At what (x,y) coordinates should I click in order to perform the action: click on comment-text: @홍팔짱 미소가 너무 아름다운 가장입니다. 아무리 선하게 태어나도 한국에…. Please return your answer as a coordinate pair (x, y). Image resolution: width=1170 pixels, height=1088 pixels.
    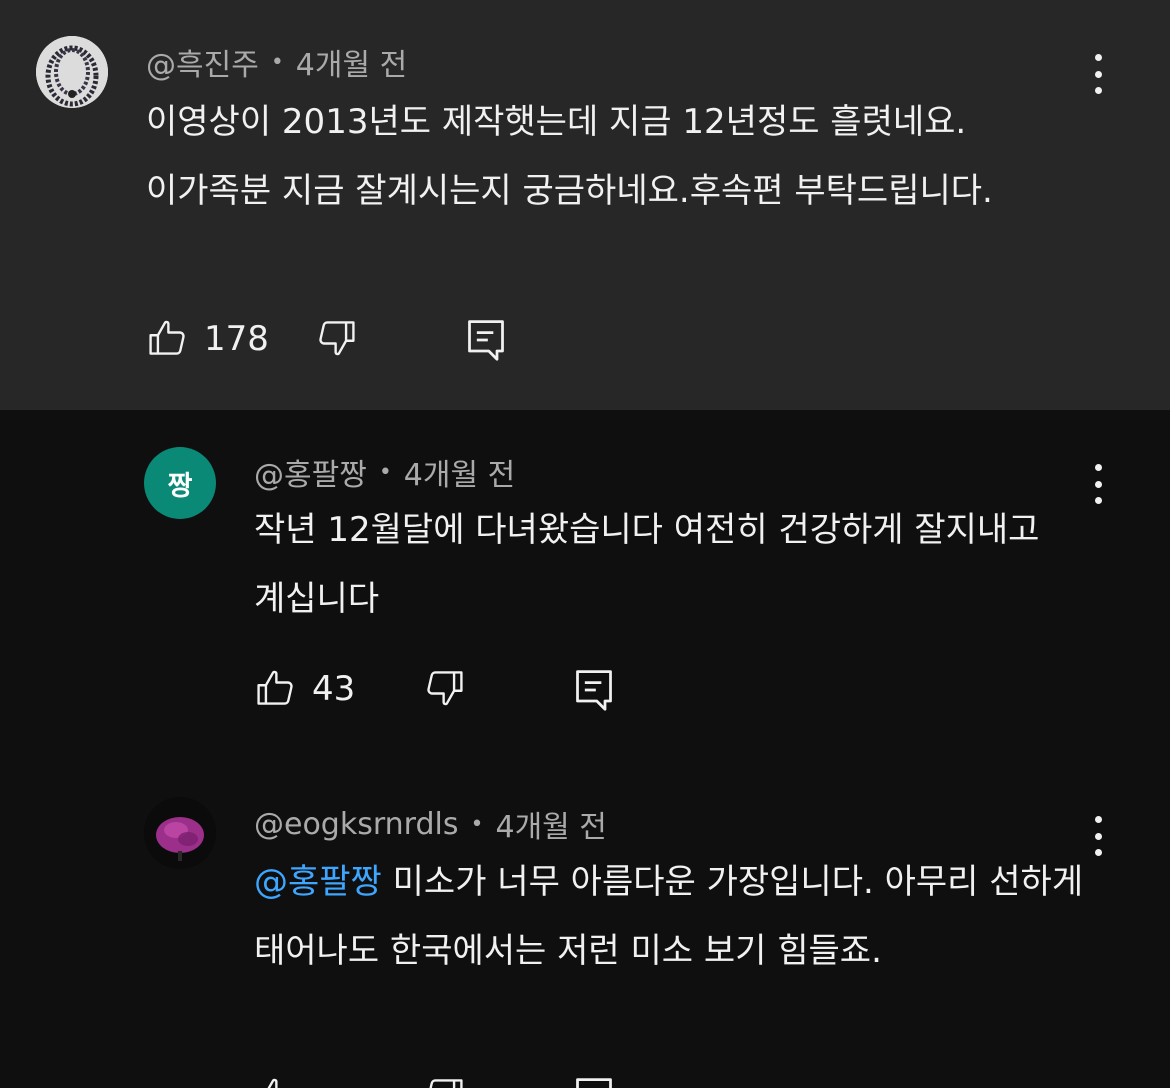
    Looking at the image, I should click on (674, 917).